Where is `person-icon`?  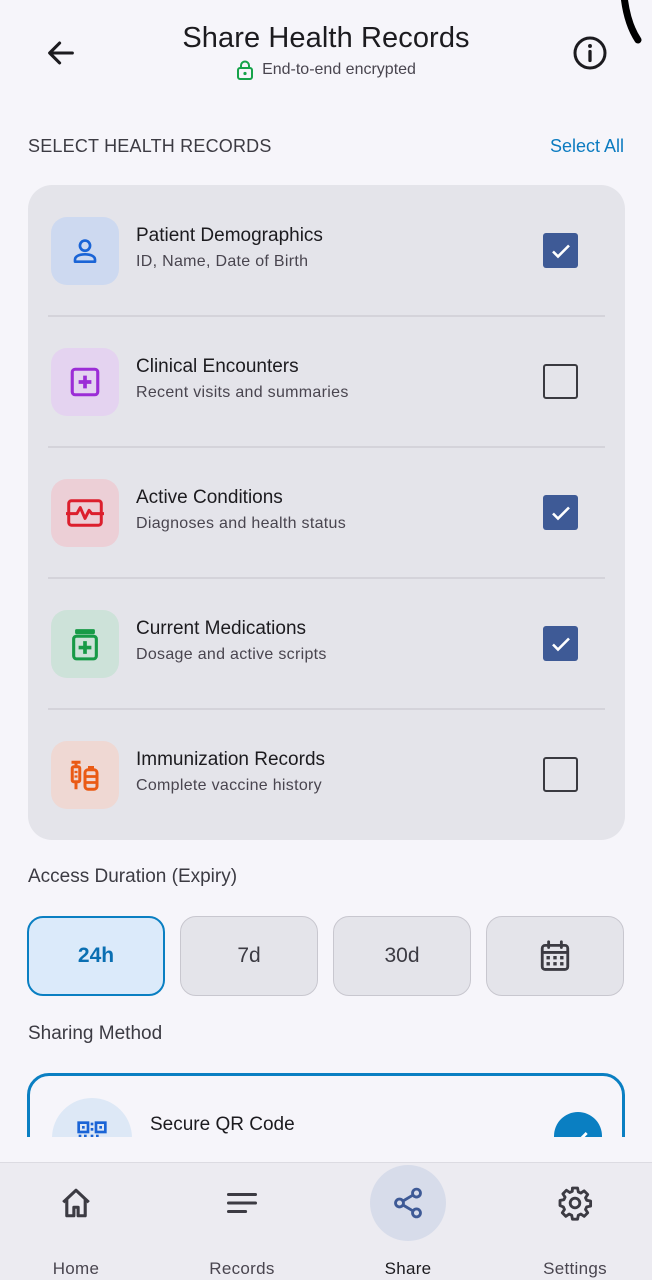
person-icon is located at coordinates (85, 250).